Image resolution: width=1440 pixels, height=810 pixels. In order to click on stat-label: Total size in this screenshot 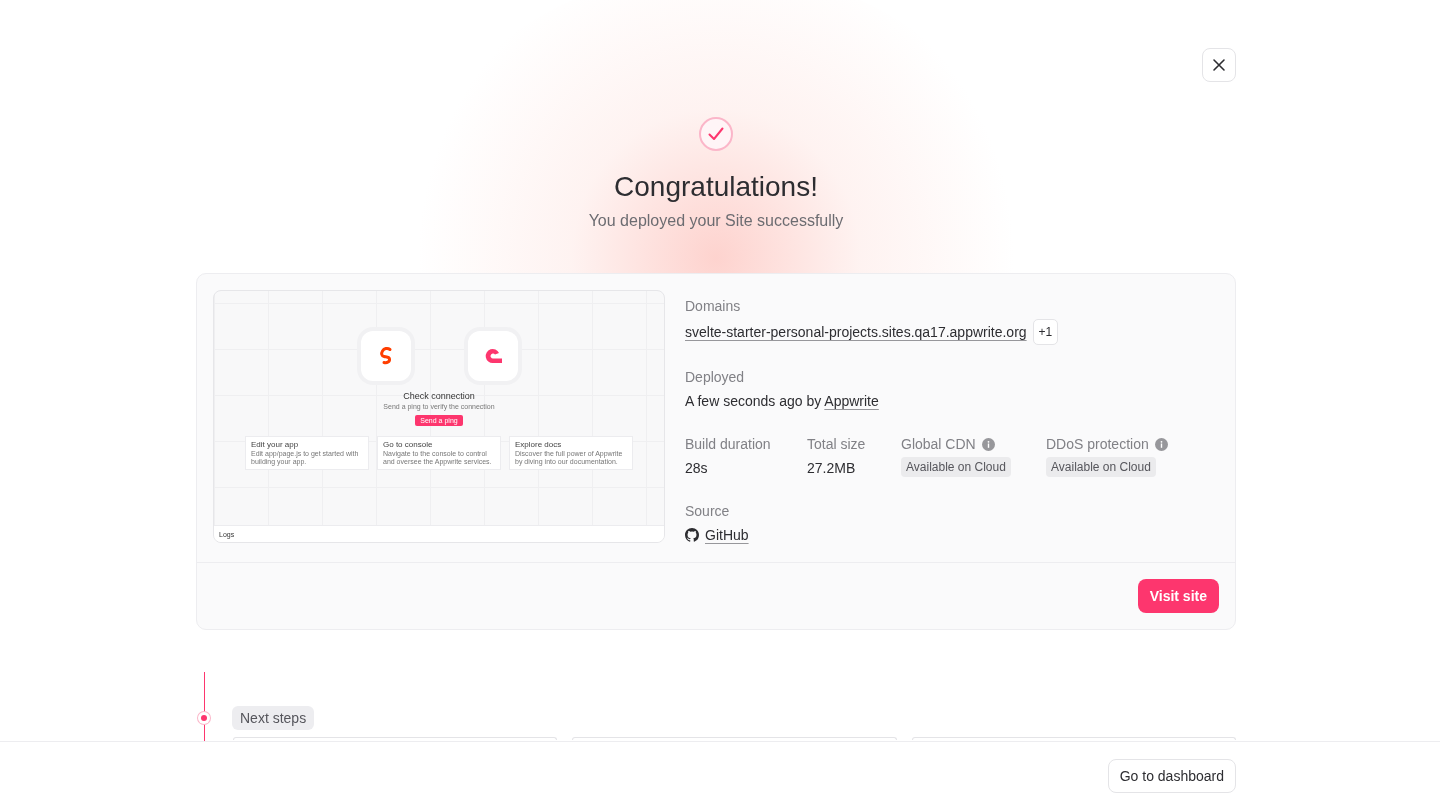, I will do `click(836, 444)`.